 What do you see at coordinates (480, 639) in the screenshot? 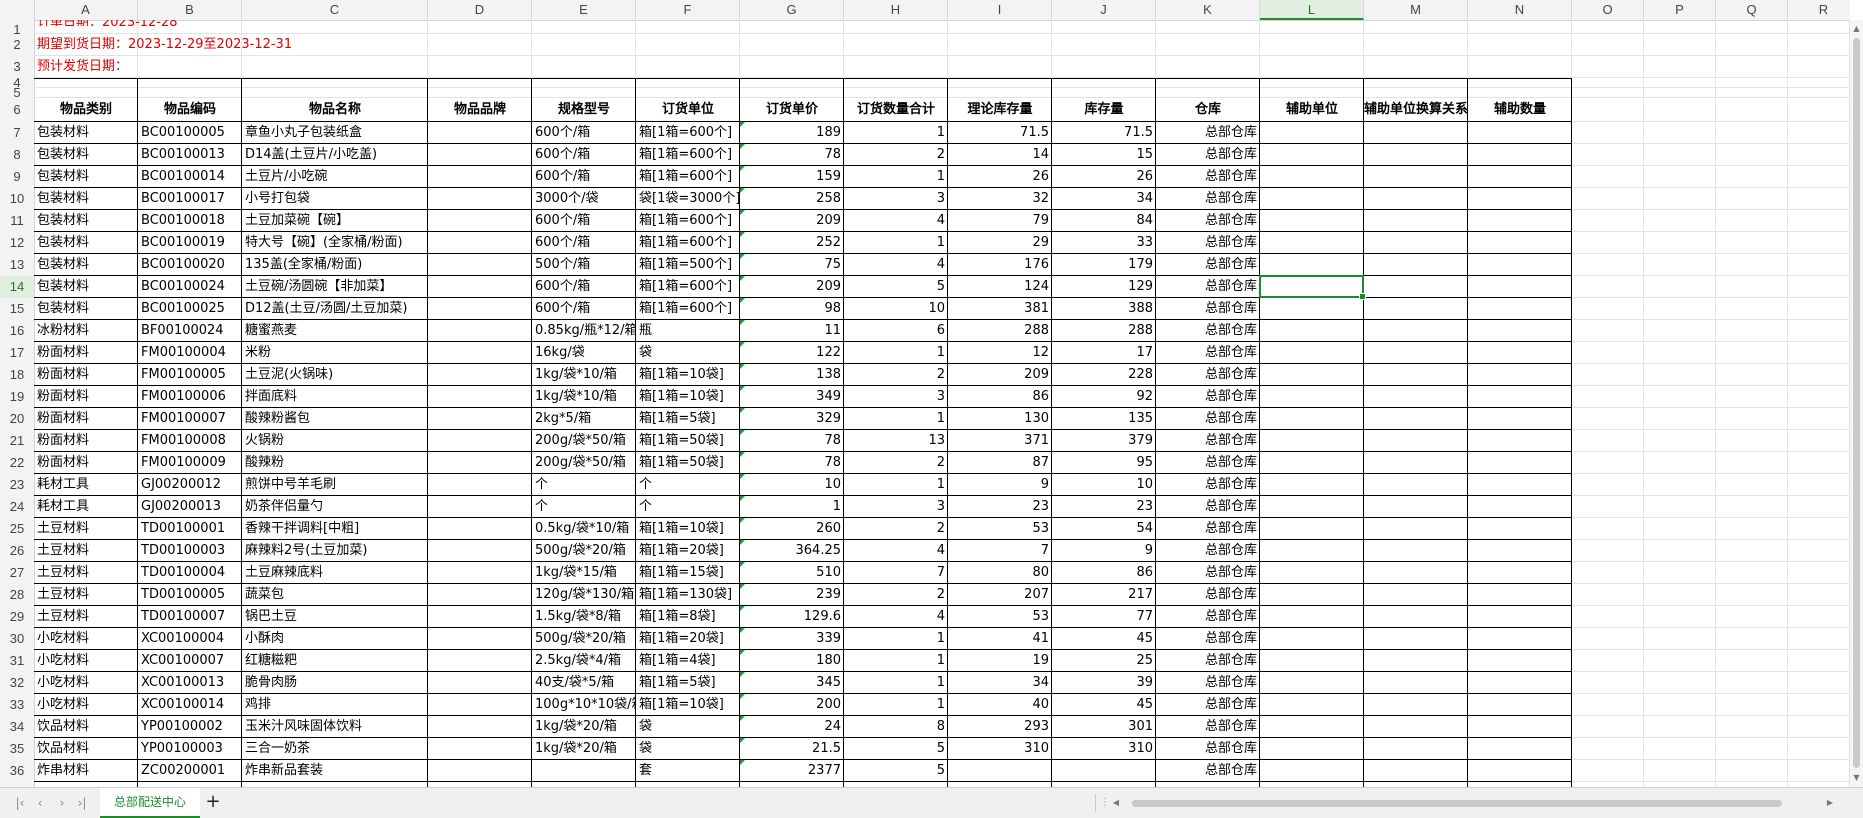
I see `cell-d30` at bounding box center [480, 639].